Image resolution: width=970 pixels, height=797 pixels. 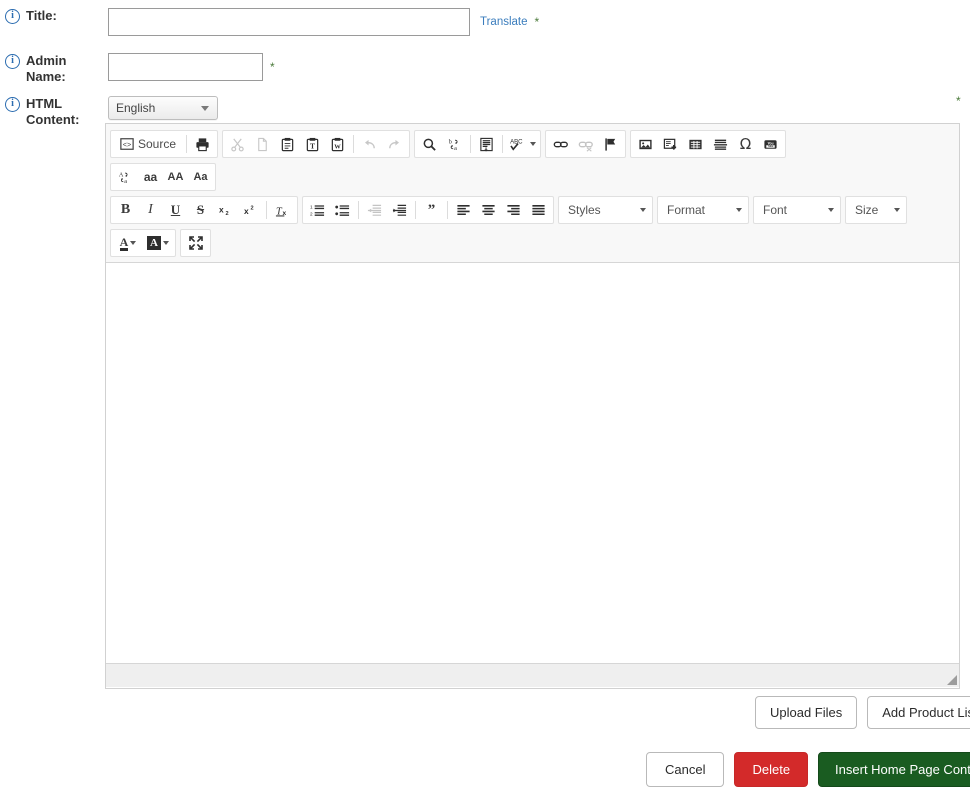 I want to click on cut-button, so click(x=237, y=144).